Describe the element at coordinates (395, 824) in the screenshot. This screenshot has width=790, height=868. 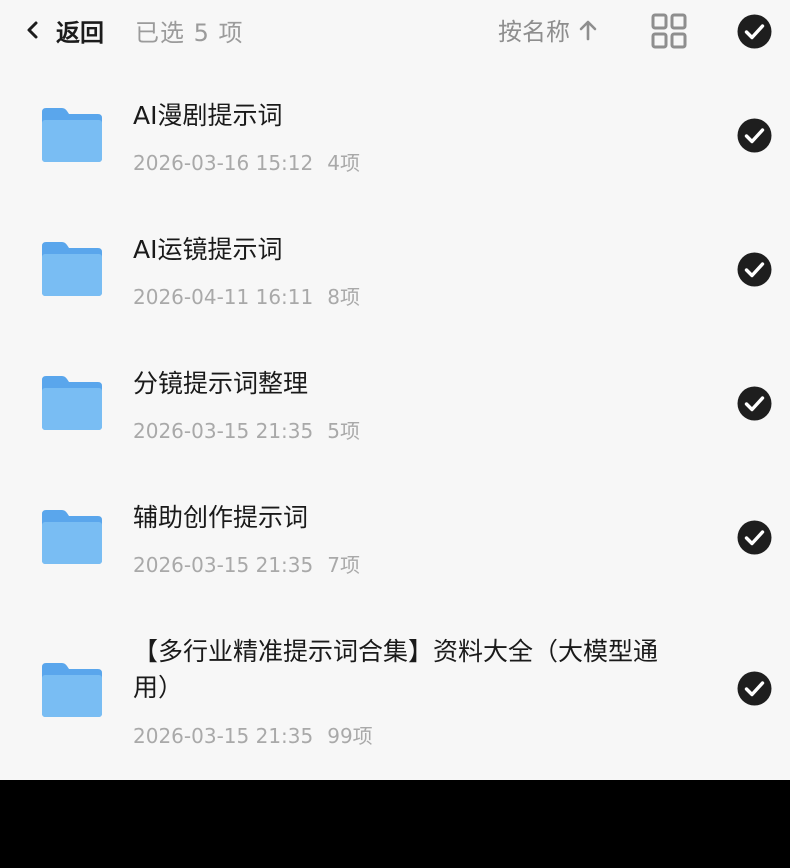
I see `bottom-black-area` at that location.